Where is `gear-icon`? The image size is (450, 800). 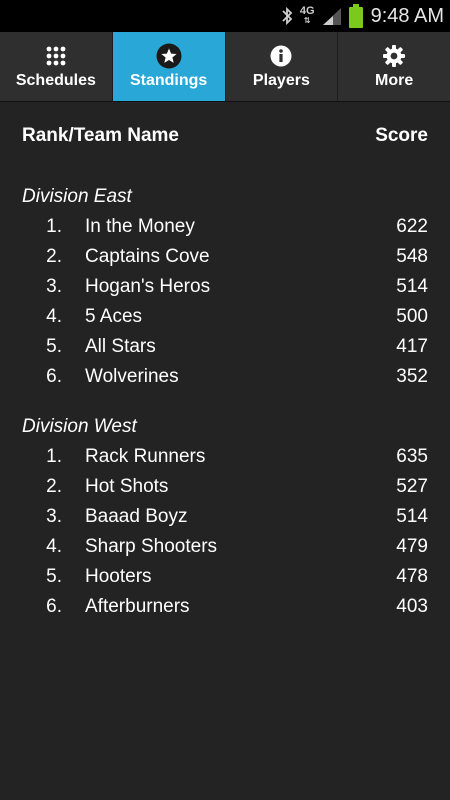 gear-icon is located at coordinates (394, 56).